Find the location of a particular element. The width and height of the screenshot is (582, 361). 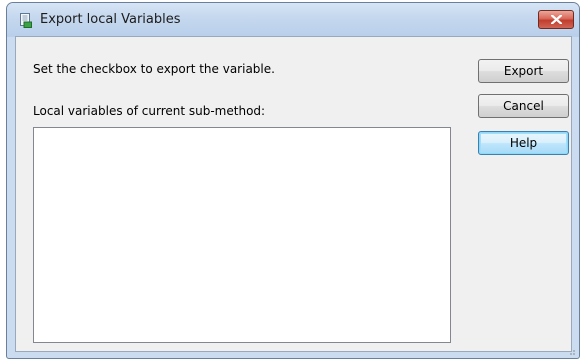

close-button is located at coordinates (556, 19).